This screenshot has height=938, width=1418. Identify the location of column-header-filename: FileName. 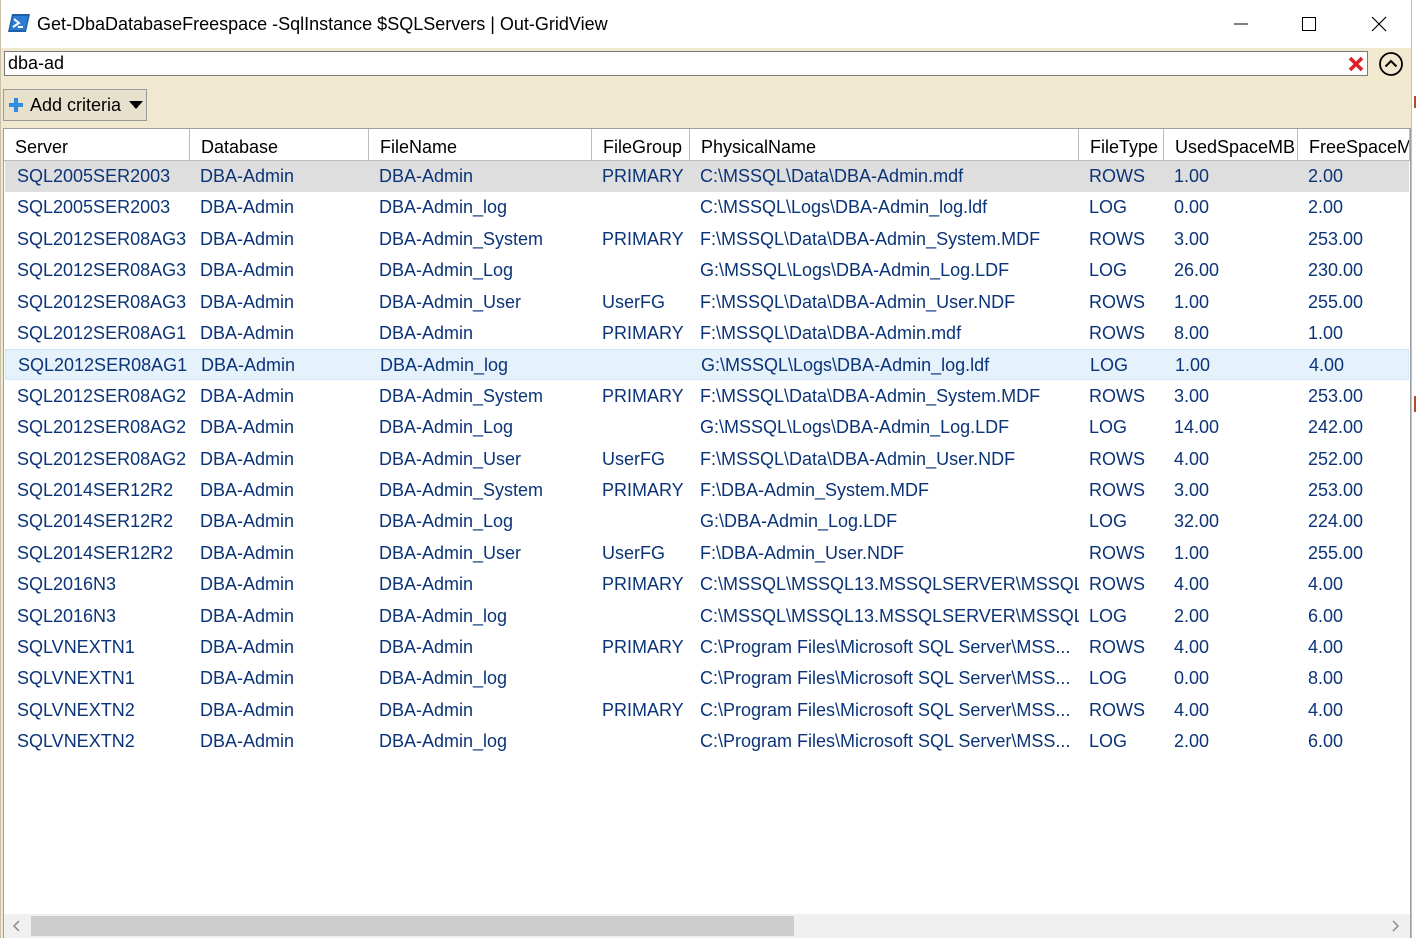
(480, 145).